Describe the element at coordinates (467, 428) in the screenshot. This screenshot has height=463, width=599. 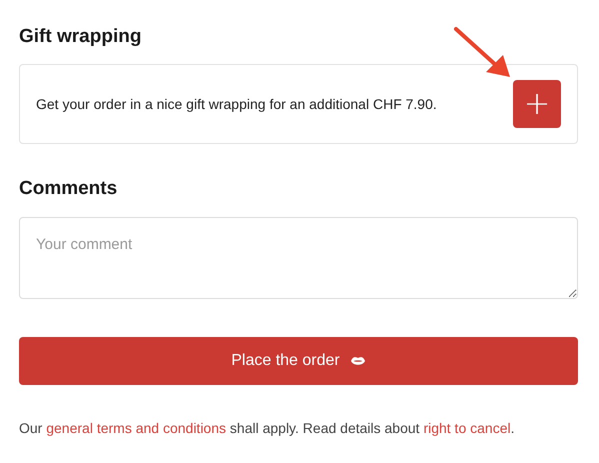
I see `terms-link: right to cancel` at that location.